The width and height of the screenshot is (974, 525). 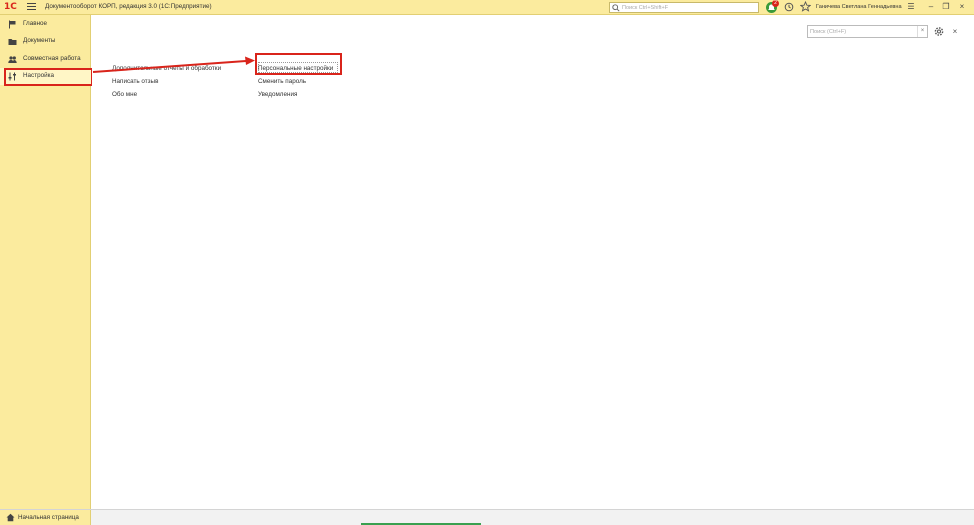 What do you see at coordinates (775, 3) in the screenshot?
I see `notification-count-badge: 2` at bounding box center [775, 3].